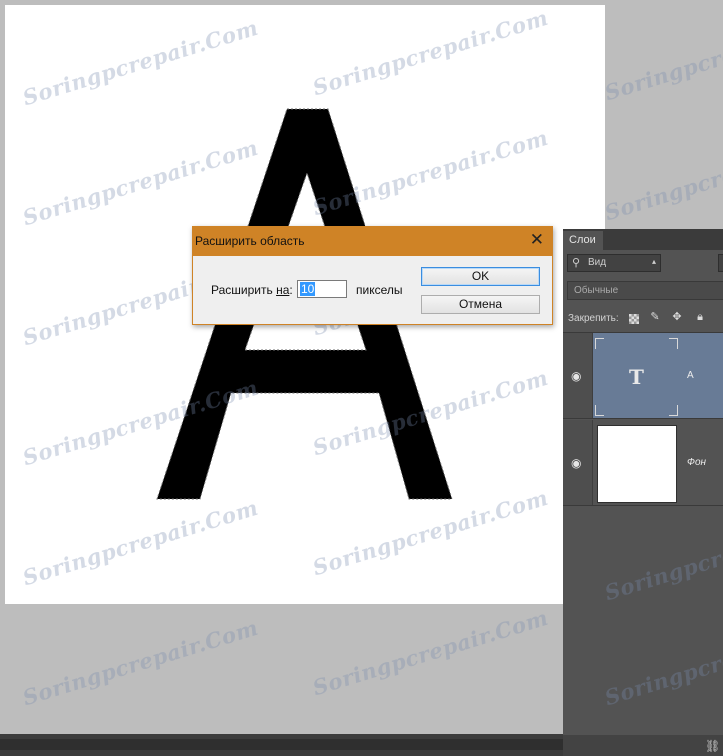 The height and width of the screenshot is (756, 723). Describe the element at coordinates (593, 318) in the screenshot. I see `lock-label: Закрепить:` at that location.